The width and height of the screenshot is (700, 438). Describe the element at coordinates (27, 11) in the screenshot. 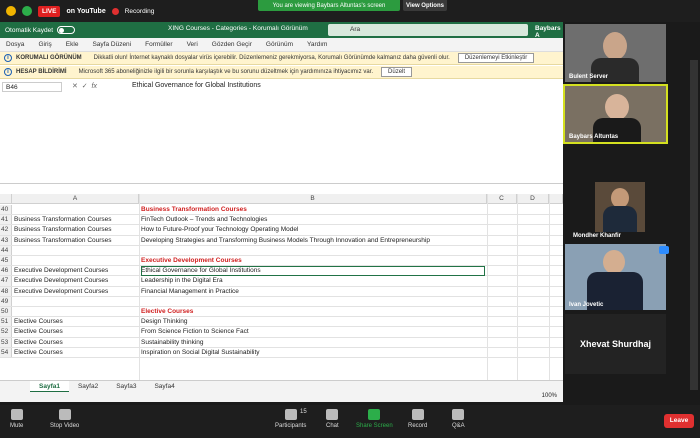

I see `shield-icon` at that location.